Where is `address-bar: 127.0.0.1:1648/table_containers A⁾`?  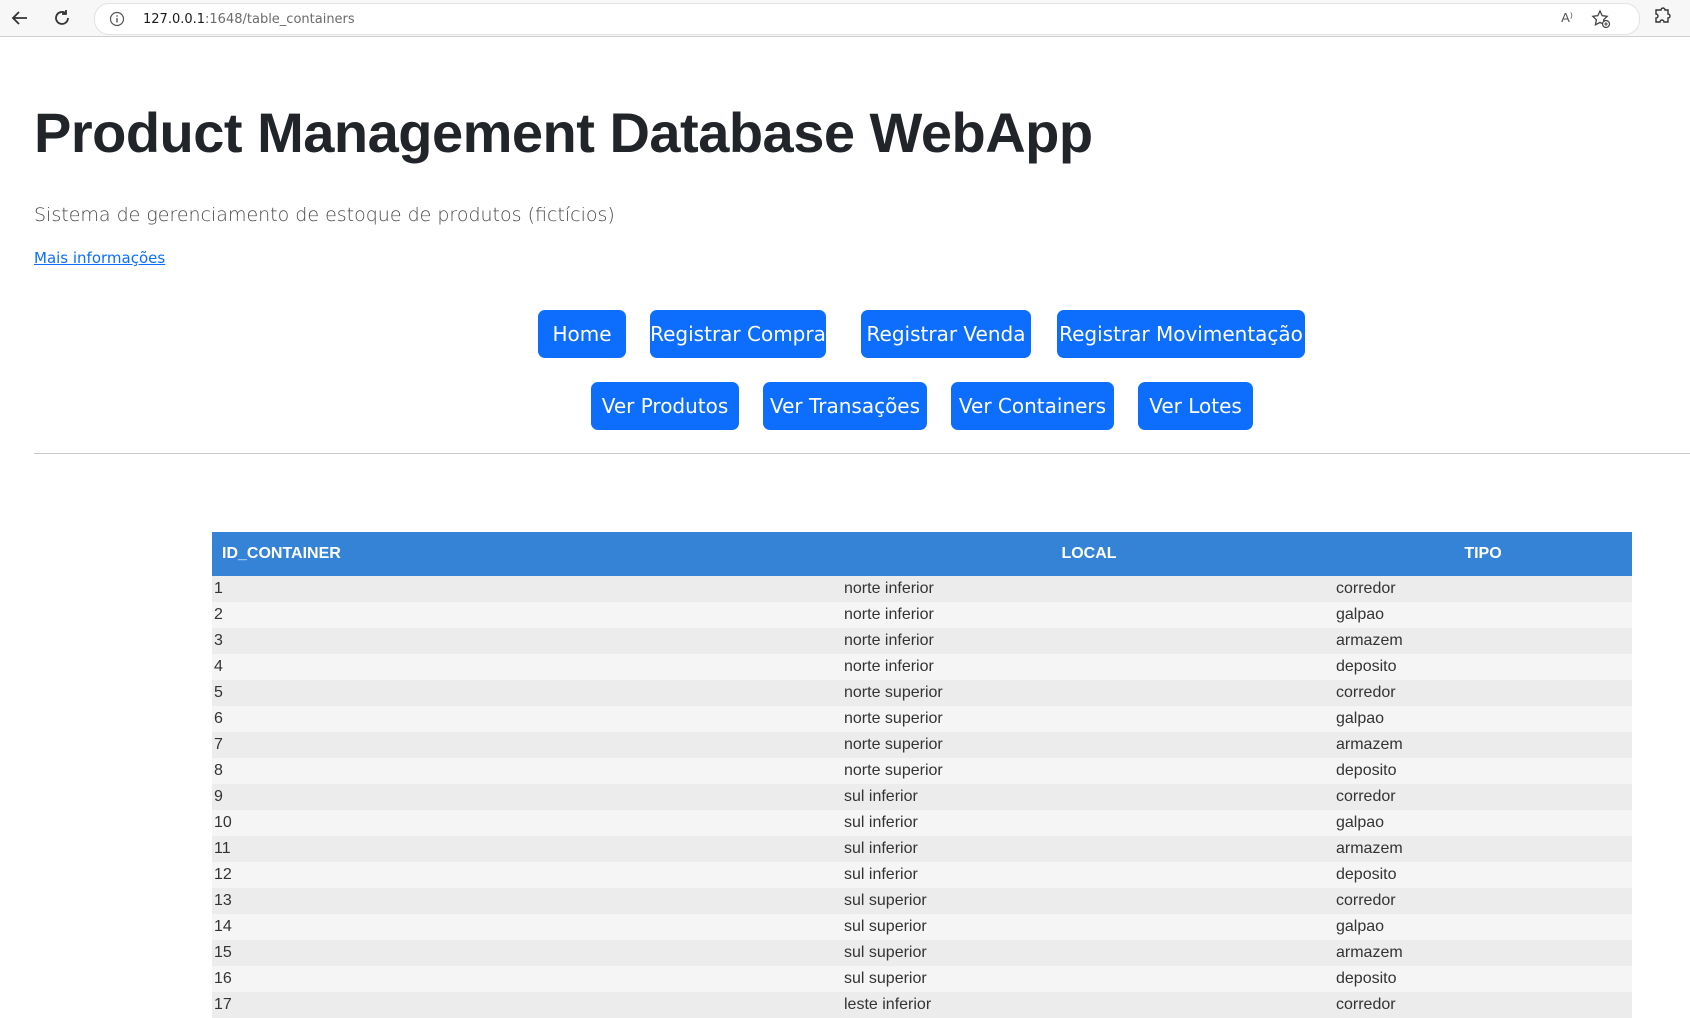
address-bar: 127.0.0.1:1648/table_containers A⁾ is located at coordinates (867, 19).